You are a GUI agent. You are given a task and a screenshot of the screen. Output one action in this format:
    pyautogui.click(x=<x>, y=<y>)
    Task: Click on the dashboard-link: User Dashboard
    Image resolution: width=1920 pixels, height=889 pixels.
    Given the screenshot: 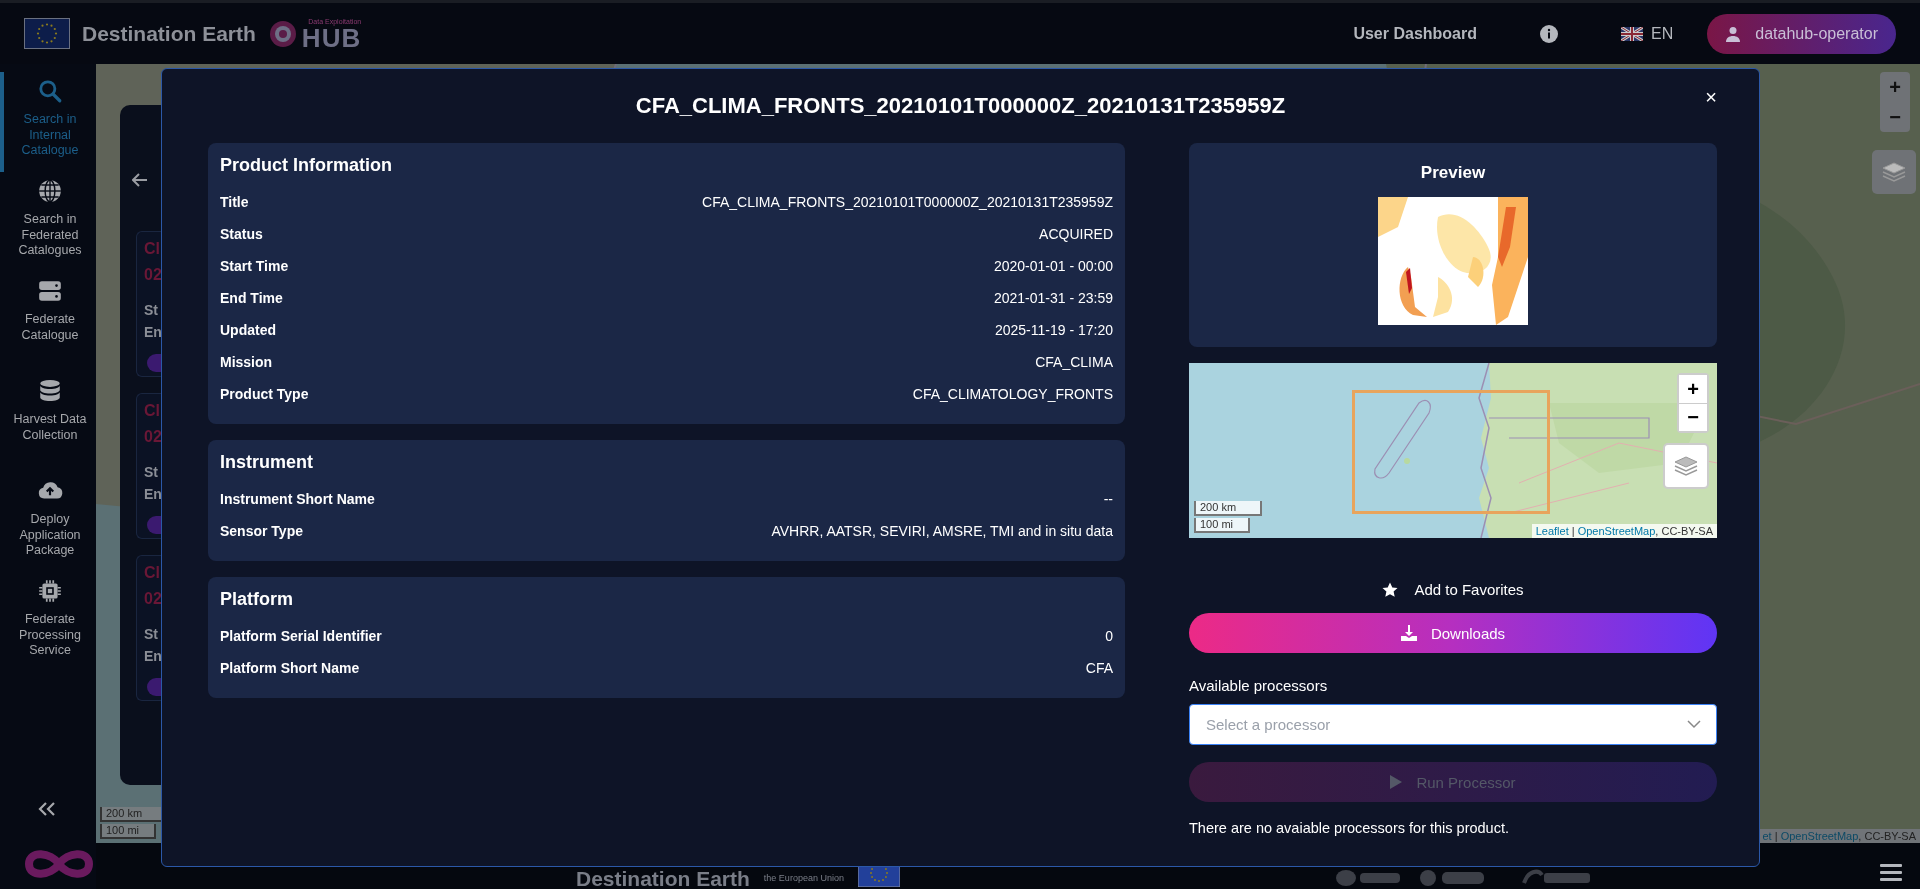 What is the action you would take?
    pyautogui.click(x=1415, y=33)
    